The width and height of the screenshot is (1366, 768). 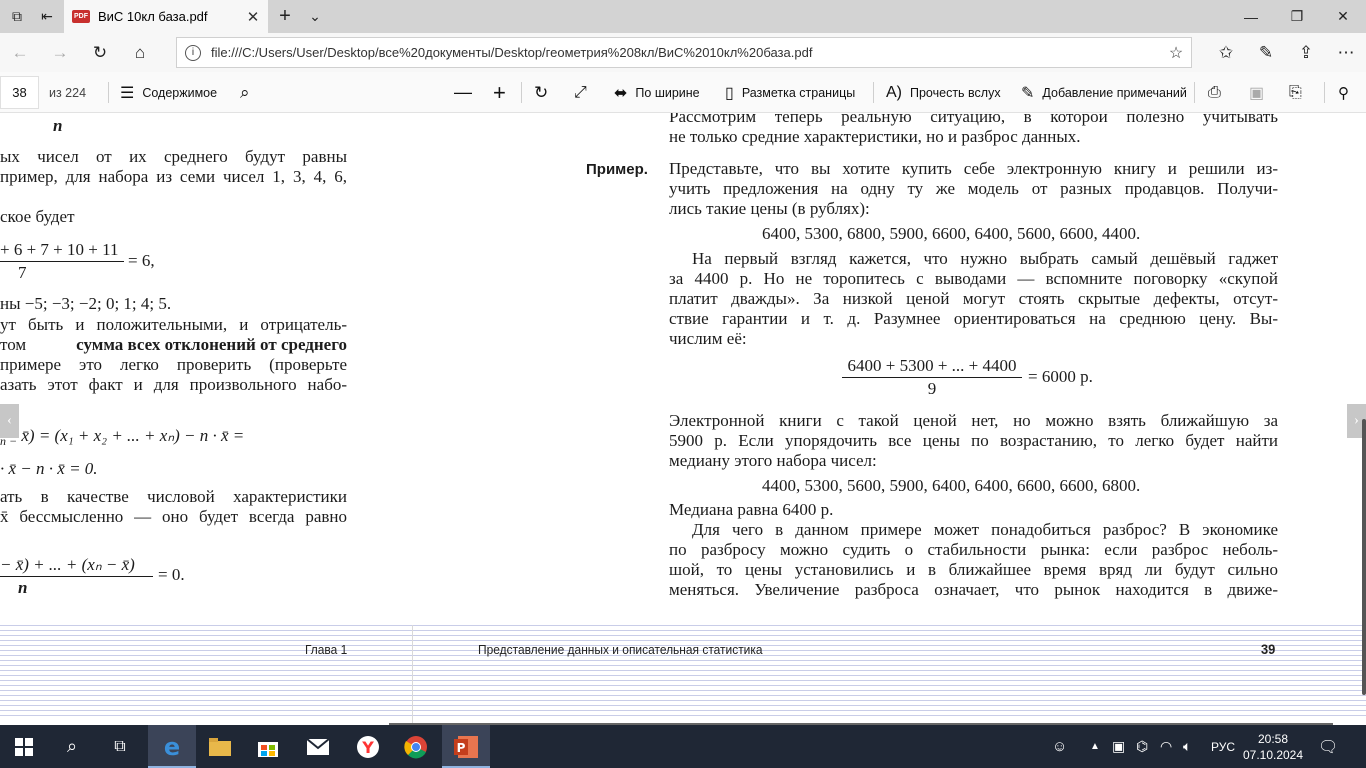 What do you see at coordinates (368, 746) in the screenshot?
I see `yandex-browser-icon: Y` at bounding box center [368, 746].